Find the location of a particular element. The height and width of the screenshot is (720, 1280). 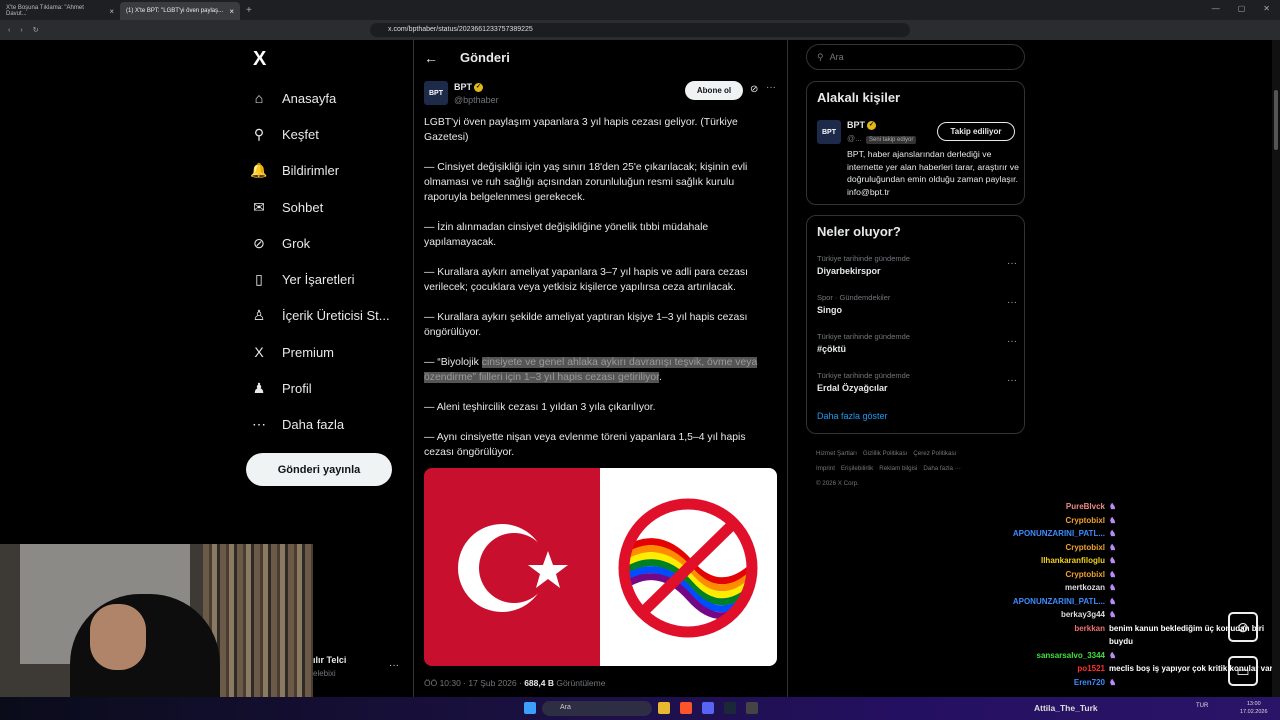

footer-link: Daha fazla ··· is located at coordinates (941, 468).